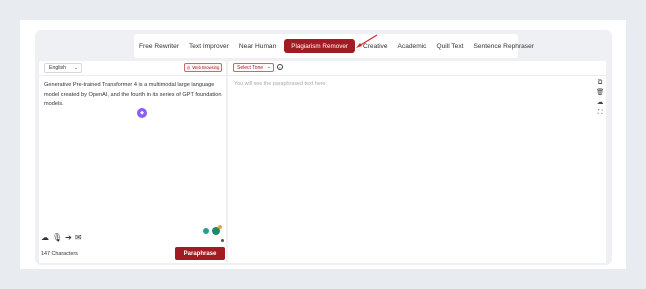 Image resolution: width=646 pixels, height=289 pixels. I want to click on fullscreen-icon: ⛶, so click(600, 113).